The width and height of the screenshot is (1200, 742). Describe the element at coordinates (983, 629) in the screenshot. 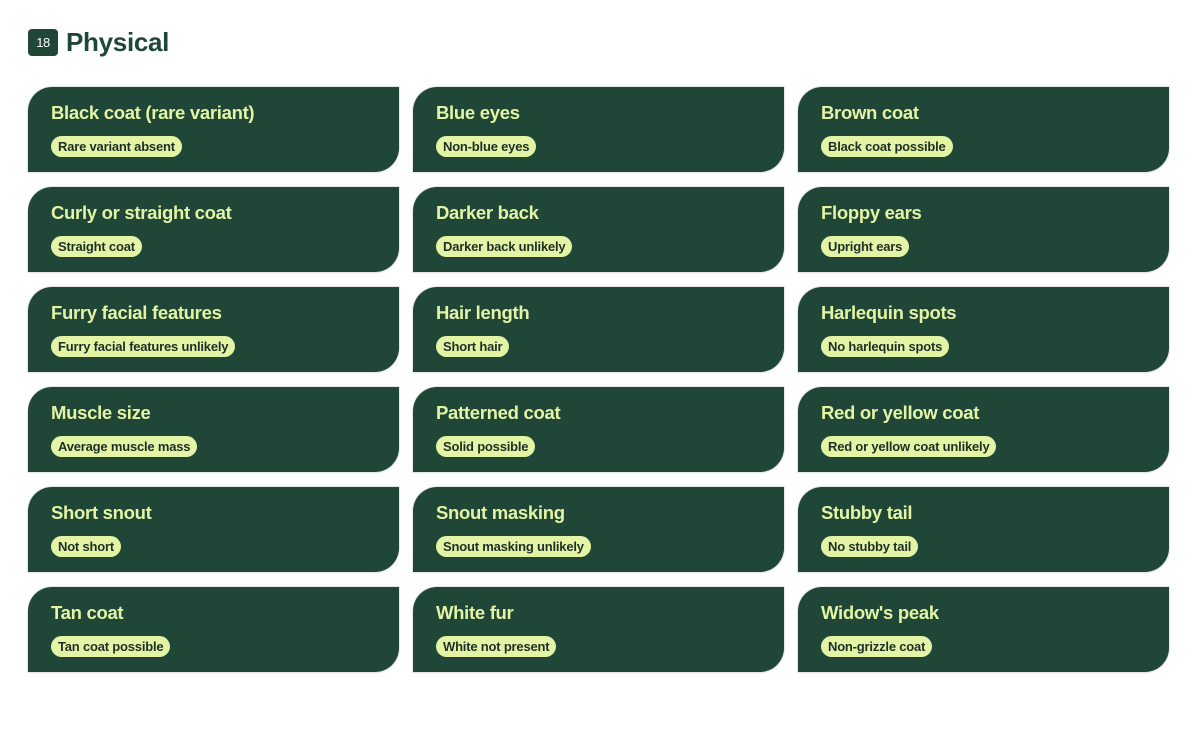

I see `trait-card-widows-peak: Widow's peak Non-grizzle coat` at that location.